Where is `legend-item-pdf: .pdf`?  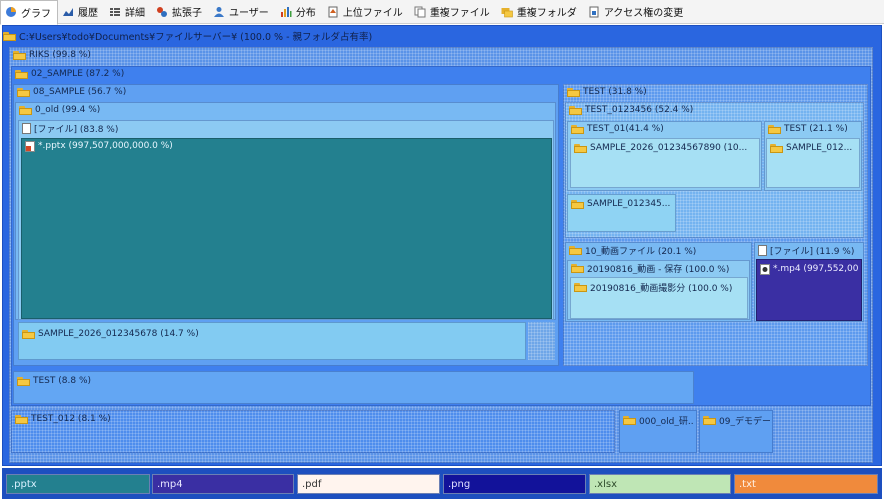
legend-item-pdf: .pdf is located at coordinates (368, 484).